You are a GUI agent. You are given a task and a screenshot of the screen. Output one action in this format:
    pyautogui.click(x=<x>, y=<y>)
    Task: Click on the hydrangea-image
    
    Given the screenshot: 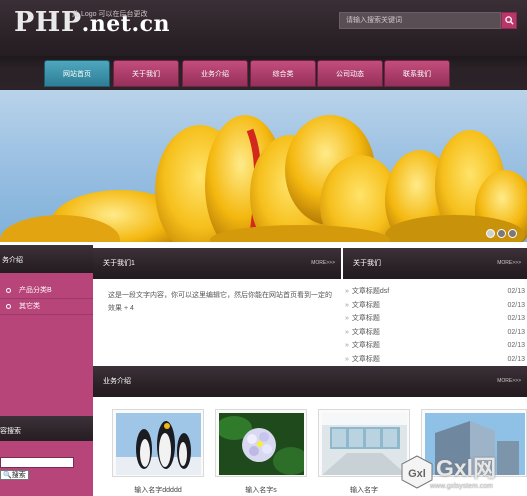 What is the action you would take?
    pyautogui.click(x=261, y=444)
    